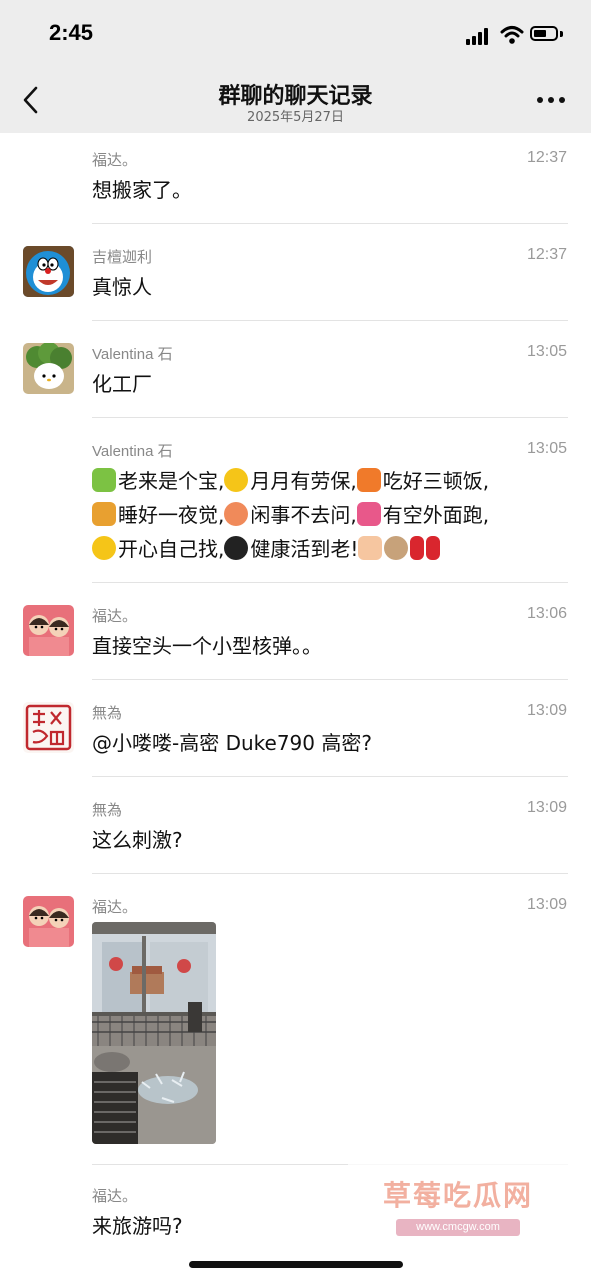 Image resolution: width=591 pixels, height=1280 pixels. Describe the element at coordinates (436, 515) in the screenshot. I see `message-text-segment: 有空外面跑,` at that location.